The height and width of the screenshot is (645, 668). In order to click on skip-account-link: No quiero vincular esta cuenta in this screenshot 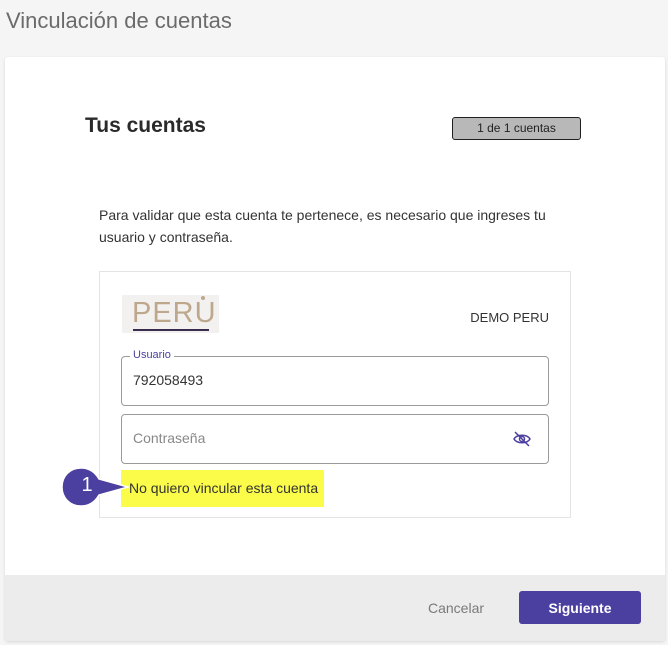, I will do `click(223, 488)`.